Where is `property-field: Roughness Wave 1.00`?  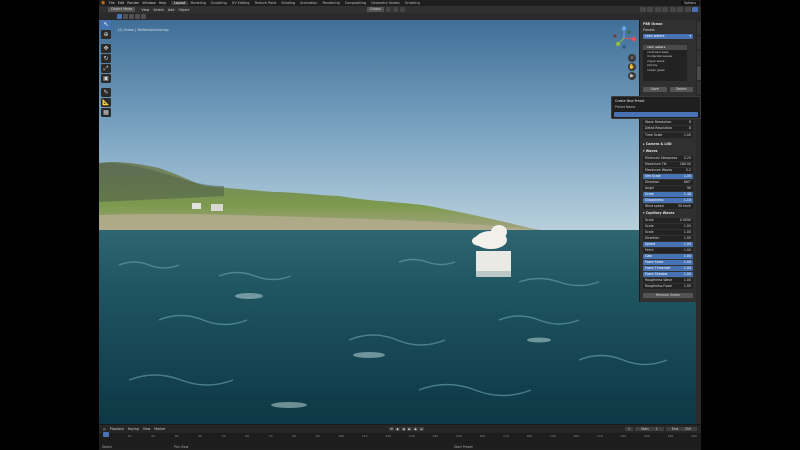
property-field: Roughness Wave 1.00 is located at coordinates (668, 280).